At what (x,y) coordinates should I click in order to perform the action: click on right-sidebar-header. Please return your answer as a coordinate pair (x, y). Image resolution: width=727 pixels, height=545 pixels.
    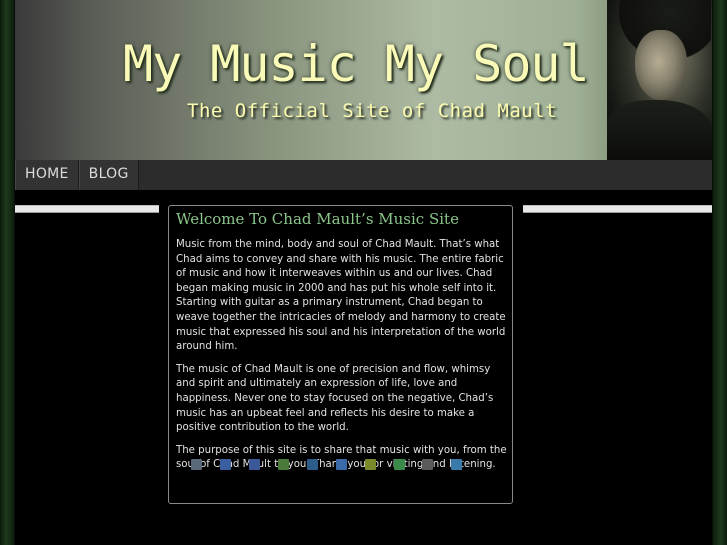
    Looking at the image, I should click on (617, 209).